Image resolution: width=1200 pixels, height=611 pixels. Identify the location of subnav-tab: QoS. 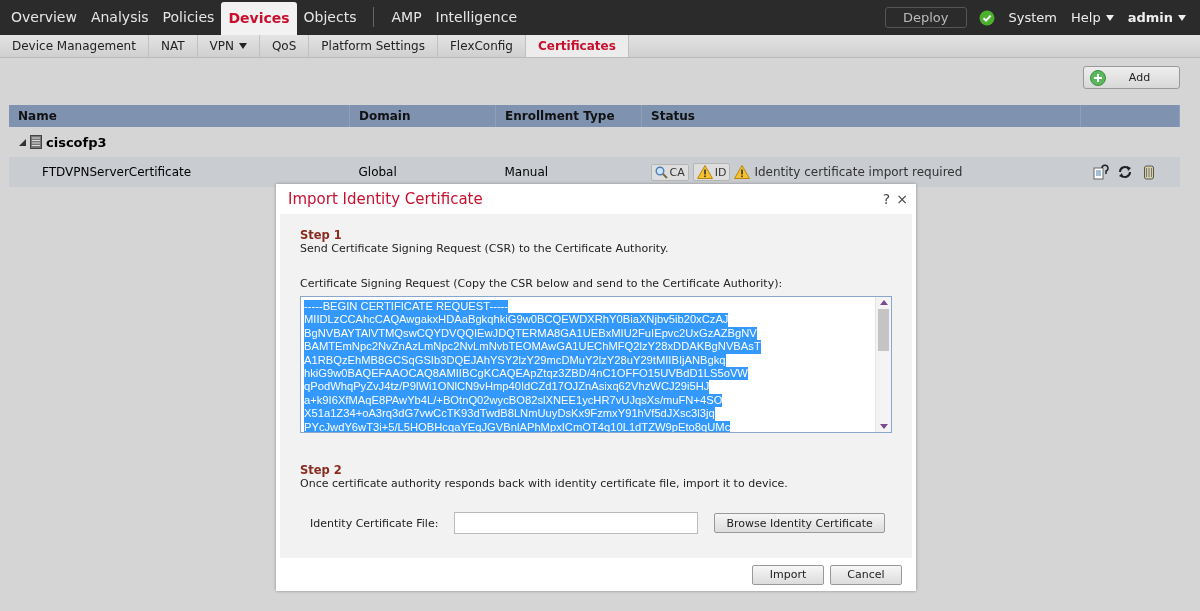
(284, 46).